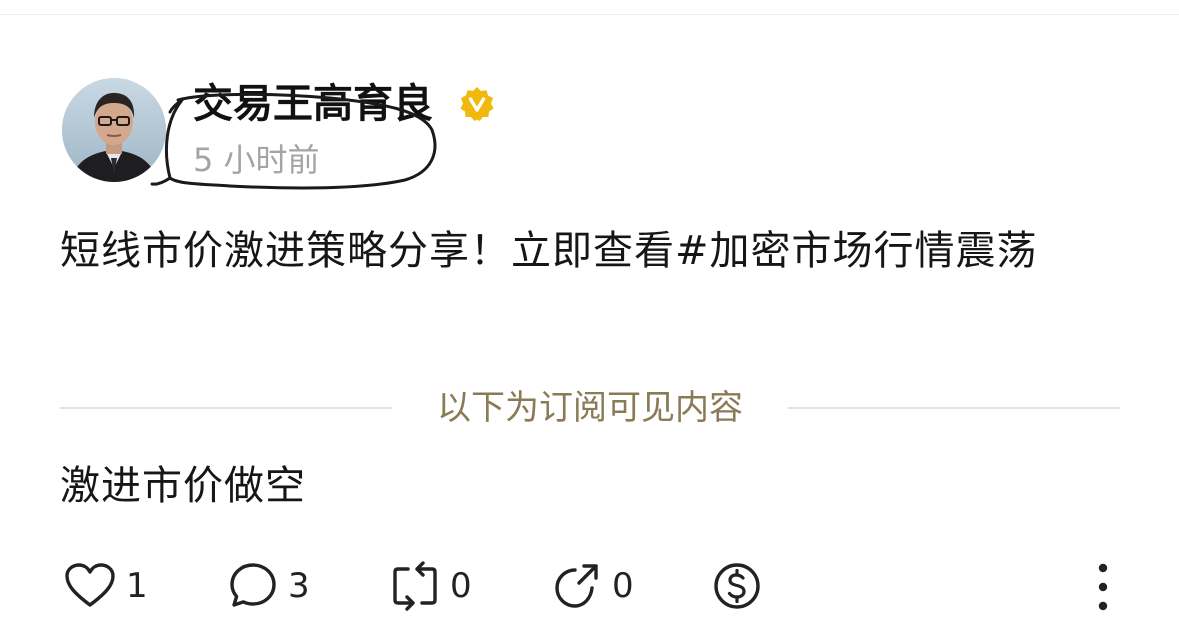 The height and width of the screenshot is (626, 1179). Describe the element at coordinates (589, 14) in the screenshot. I see `top-divider` at that location.